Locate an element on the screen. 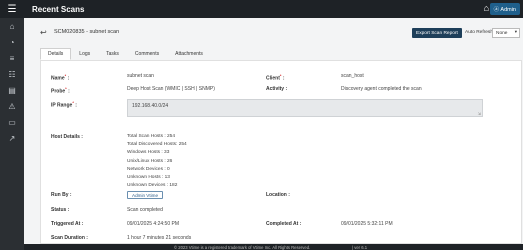 The width and height of the screenshot is (523, 250). activity-label: Activity : is located at coordinates (277, 89).